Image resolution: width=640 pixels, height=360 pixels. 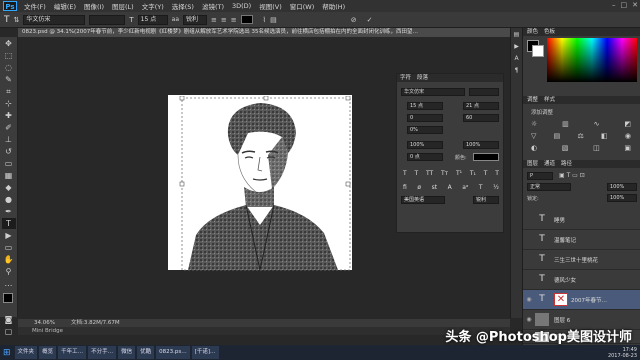 What do you see at coordinates (9, 319) in the screenshot?
I see `quick-mask-icon: ◙` at bounding box center [9, 319].